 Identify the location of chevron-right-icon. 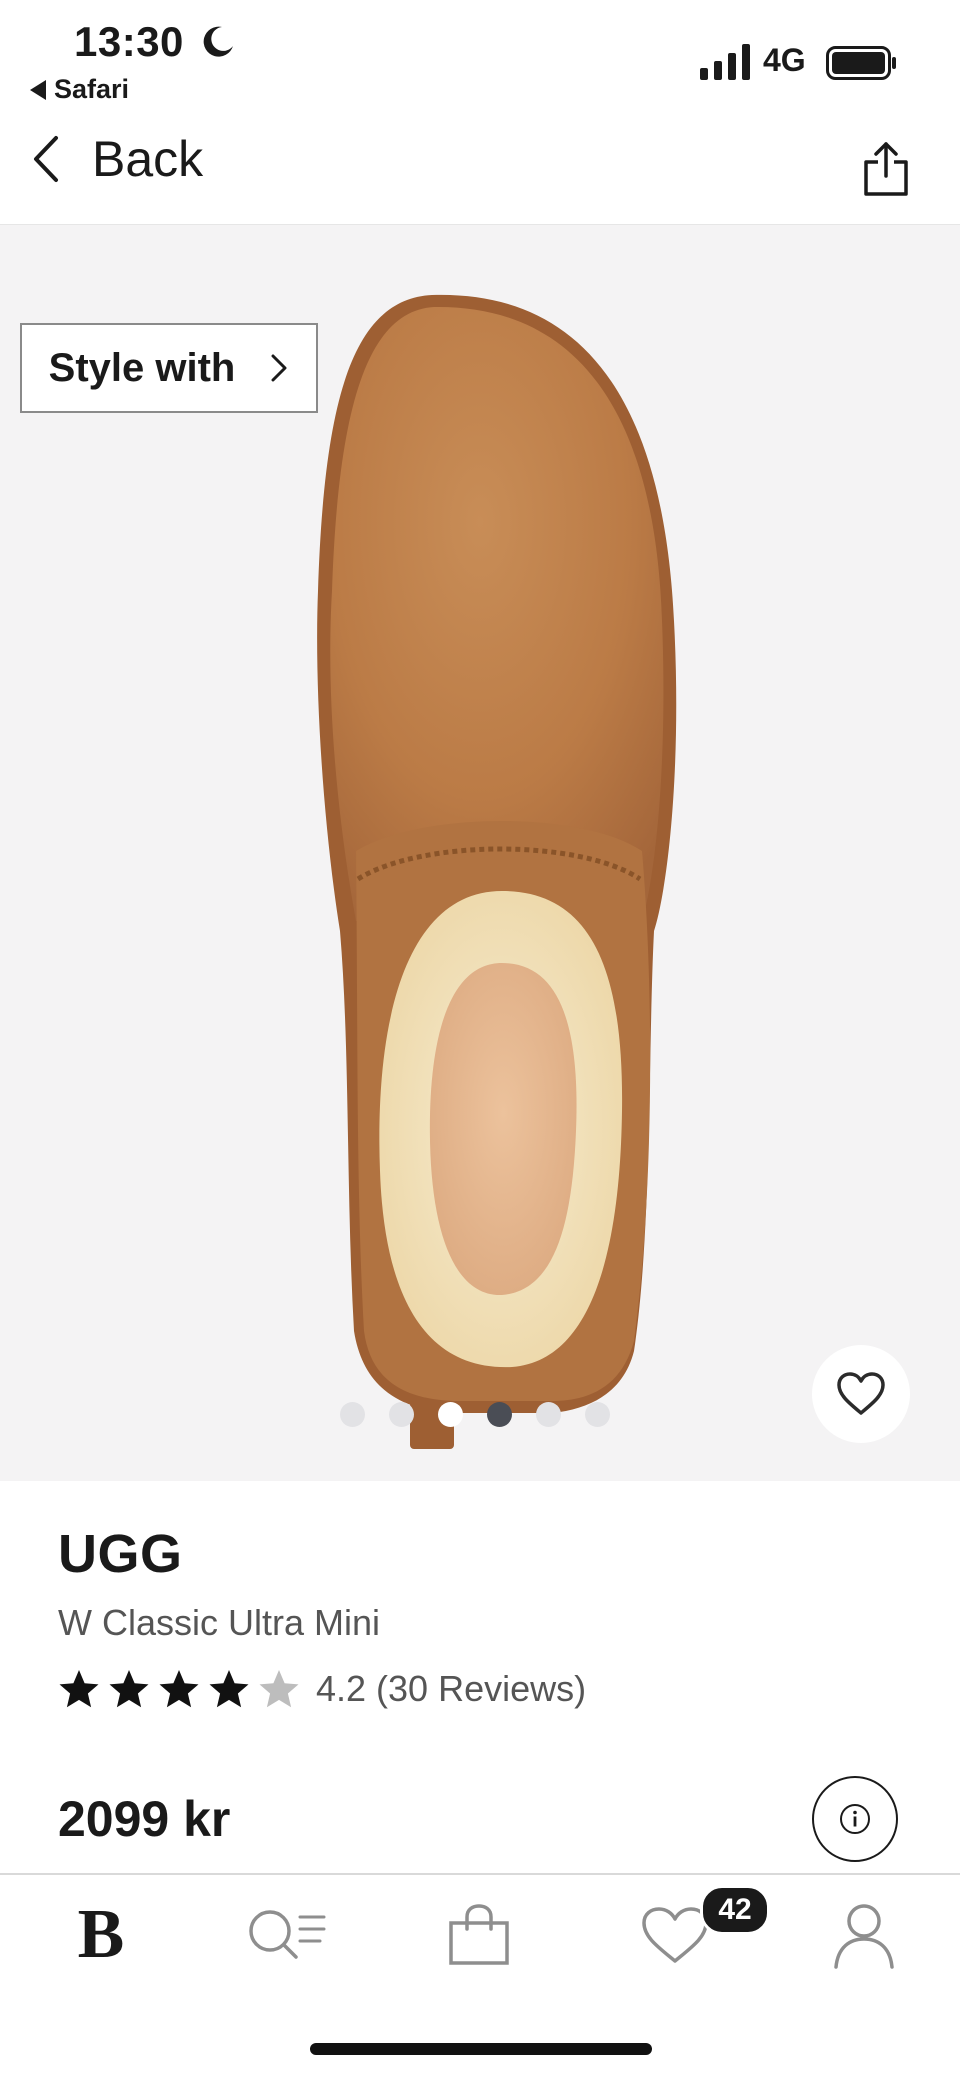
(279, 368).